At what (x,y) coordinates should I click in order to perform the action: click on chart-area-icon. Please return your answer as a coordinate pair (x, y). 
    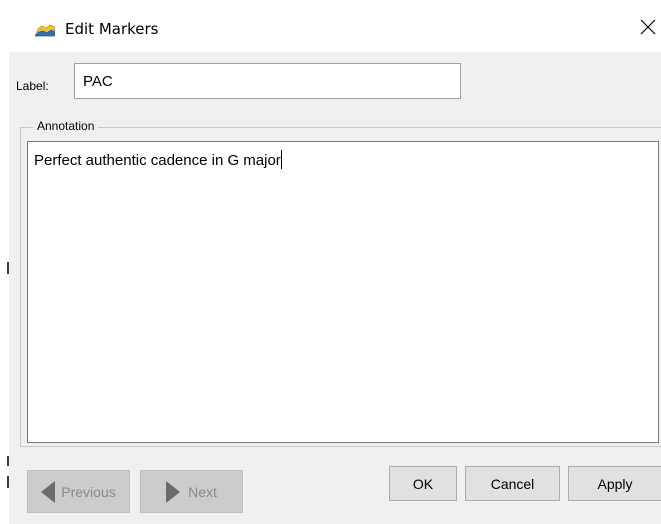
    Looking at the image, I should click on (45, 30).